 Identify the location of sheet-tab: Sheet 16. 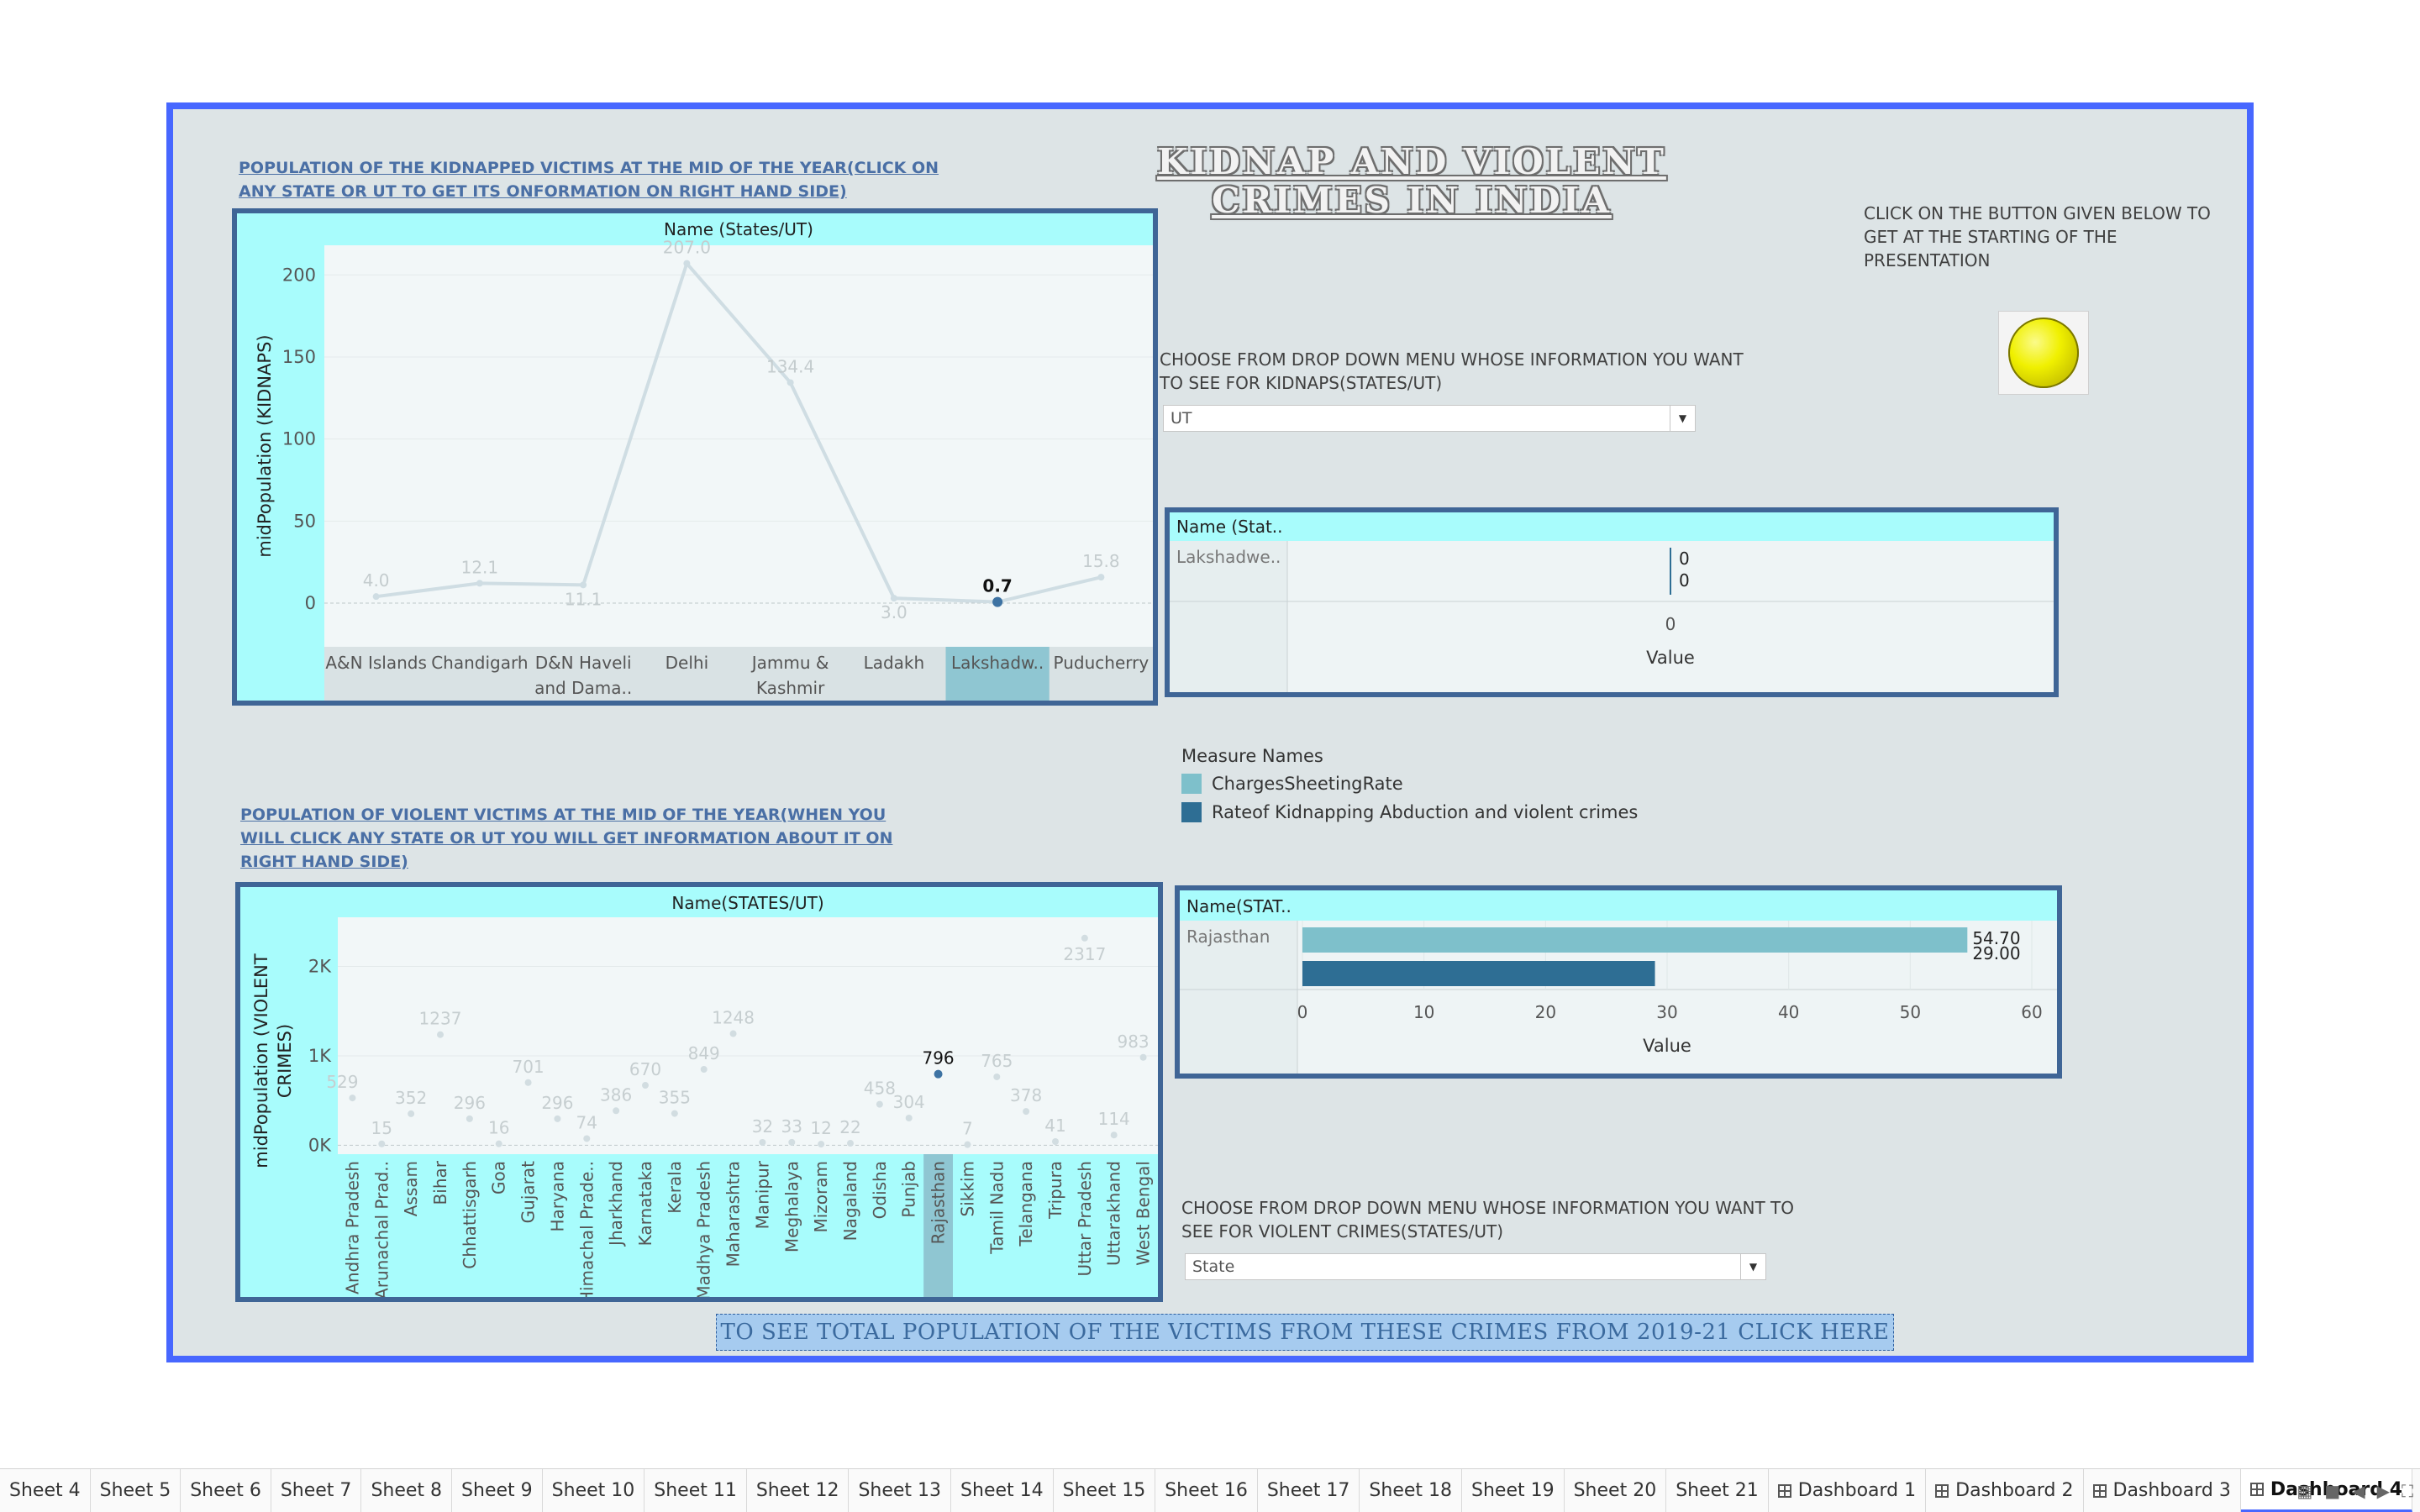
(1206, 1490).